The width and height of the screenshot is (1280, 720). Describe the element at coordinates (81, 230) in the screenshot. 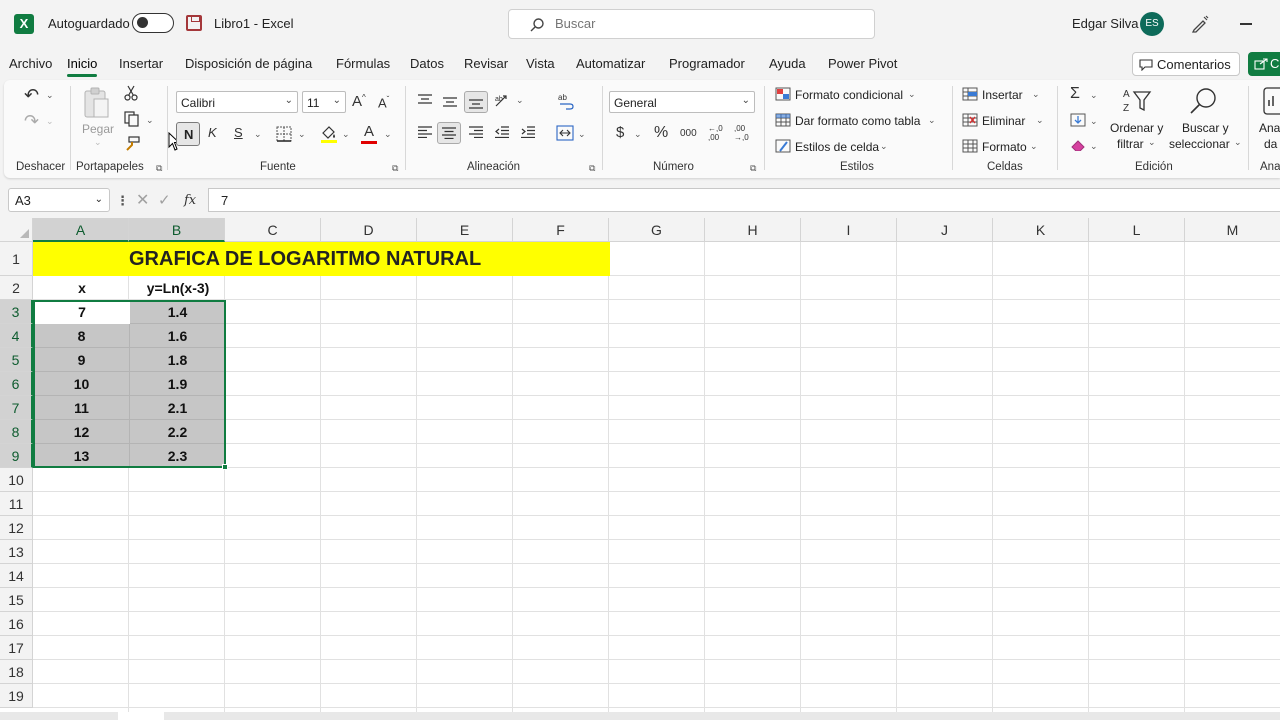

I see `column-header-a: A` at that location.